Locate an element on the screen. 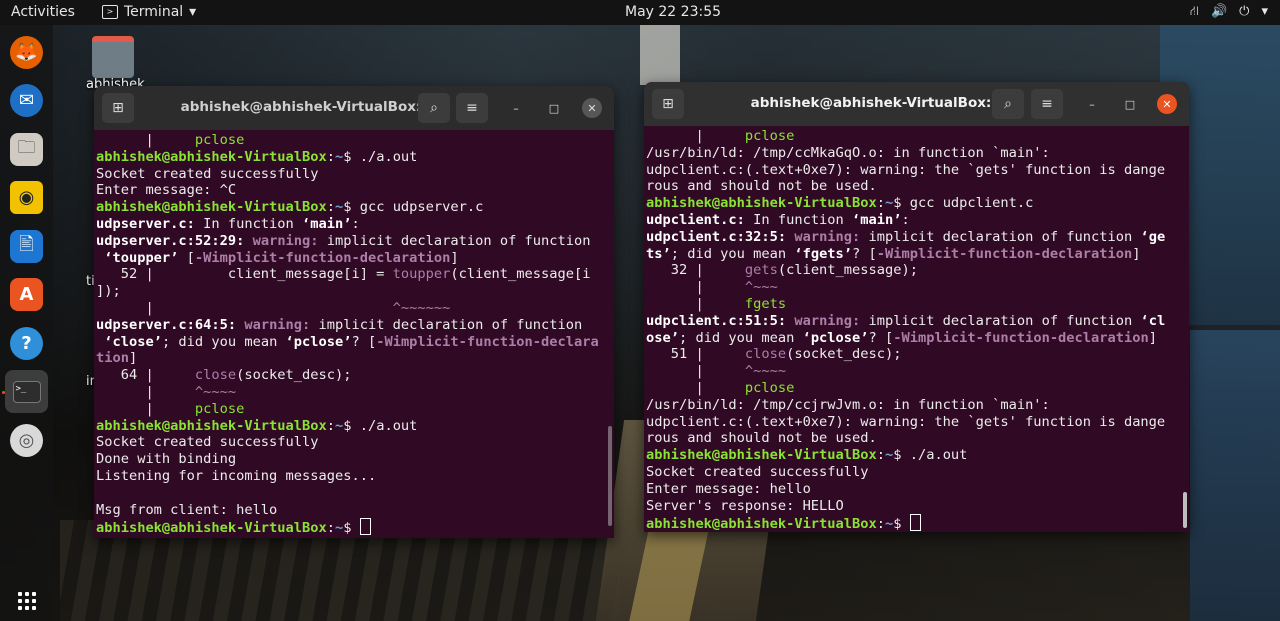  terminal-text: [ is located at coordinates (186, 257).